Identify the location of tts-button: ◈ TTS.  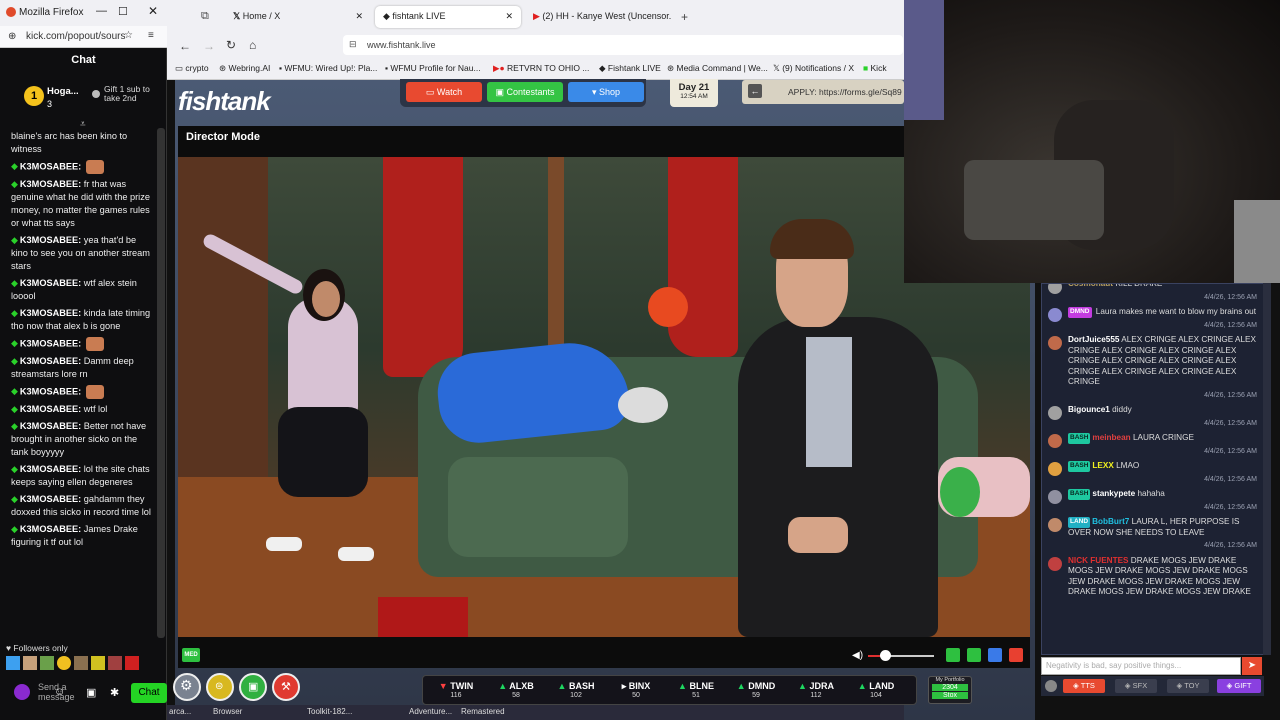
(1084, 686).